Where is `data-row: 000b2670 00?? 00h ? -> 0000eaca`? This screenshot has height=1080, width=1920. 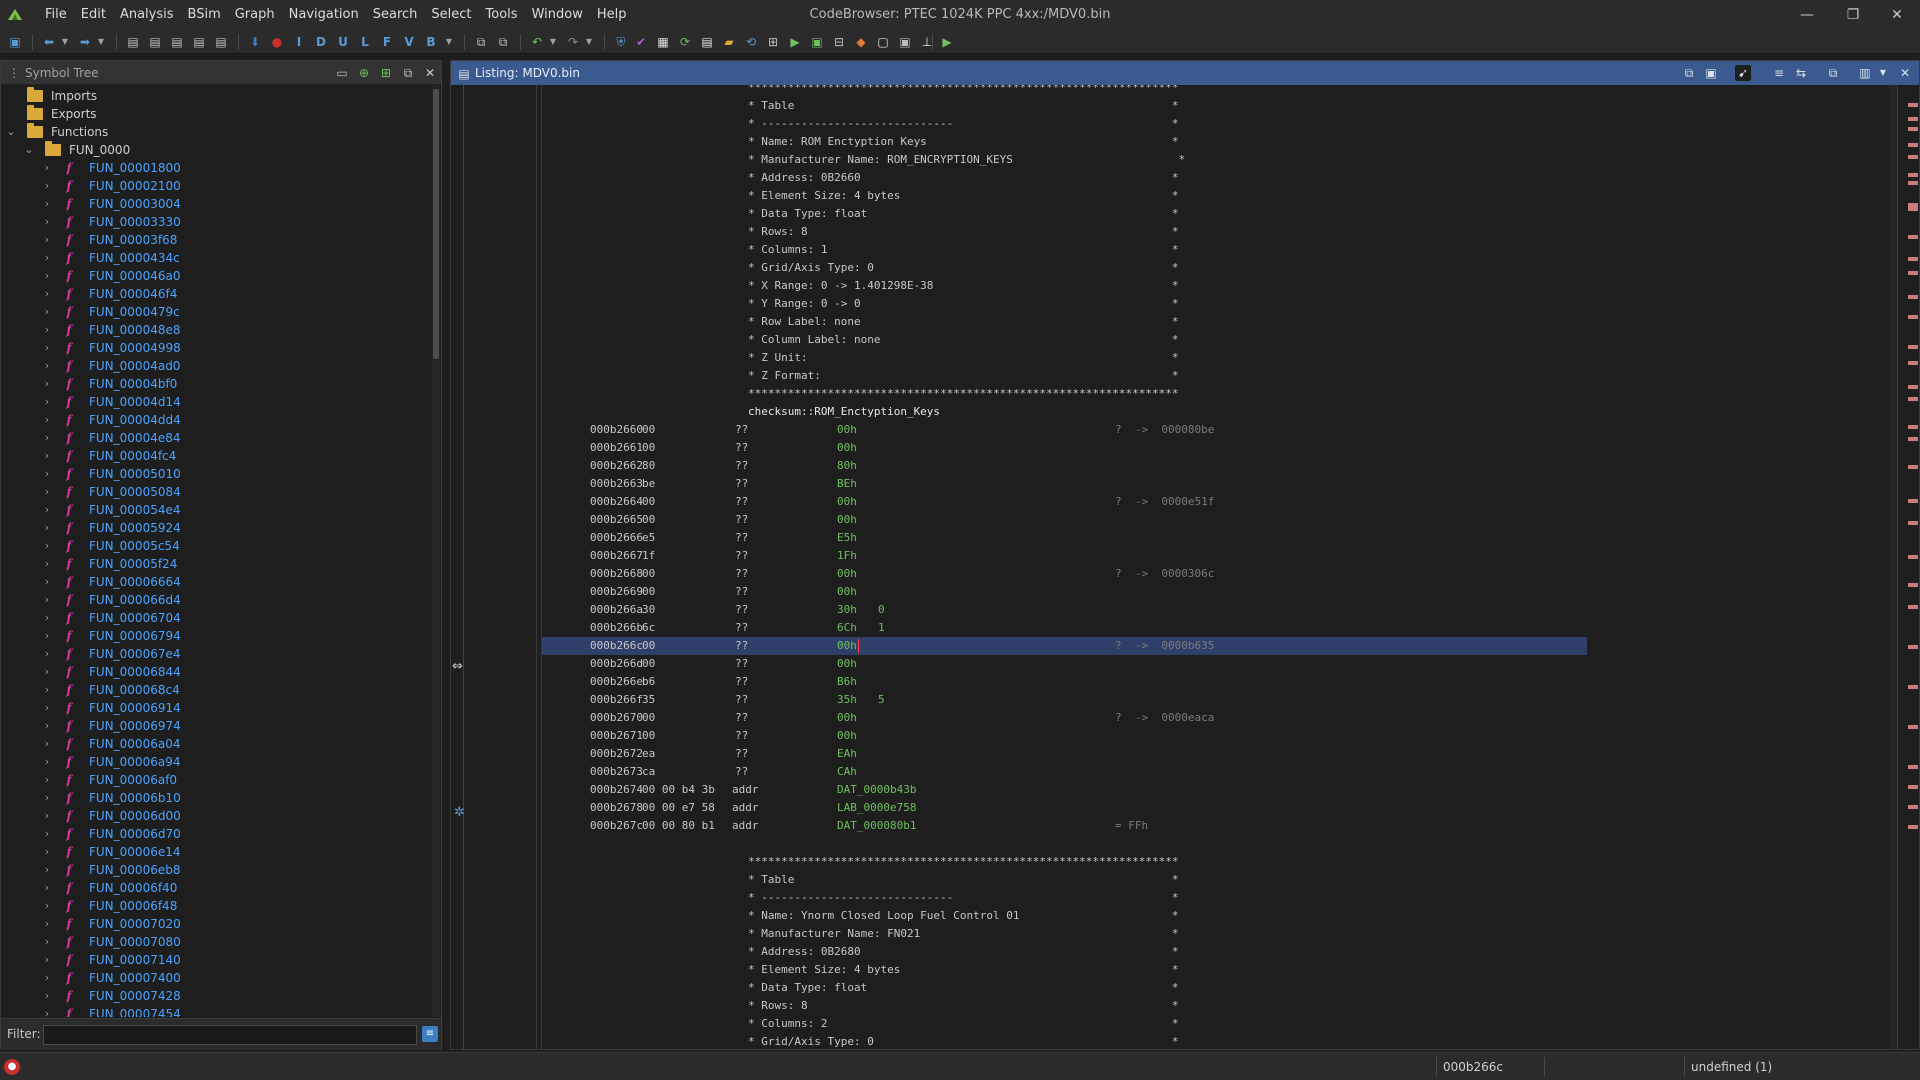
data-row: 000b2670 00?? 00h ? -> 0000eaca is located at coordinates (1212, 718).